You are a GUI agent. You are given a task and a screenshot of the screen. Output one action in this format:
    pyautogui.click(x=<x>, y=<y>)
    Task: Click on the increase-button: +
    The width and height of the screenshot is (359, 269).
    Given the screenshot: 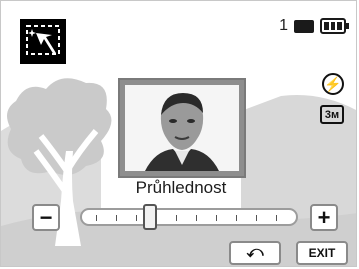 What is the action you would take?
    pyautogui.click(x=324, y=217)
    